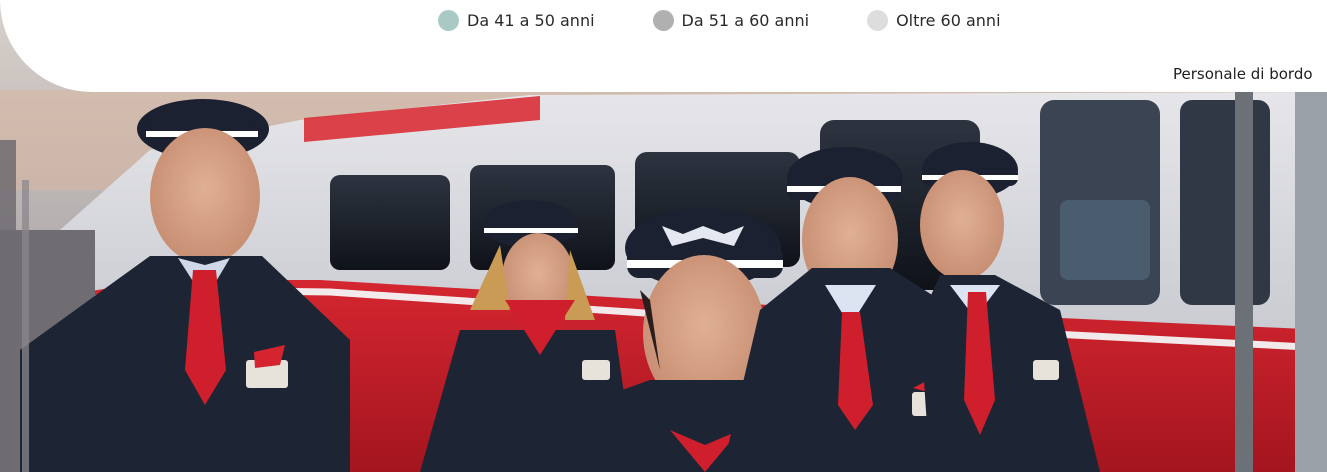 This screenshot has width=1327, height=472. Describe the element at coordinates (1243, 74) in the screenshot. I see `role-label: Personale di bordo` at that location.